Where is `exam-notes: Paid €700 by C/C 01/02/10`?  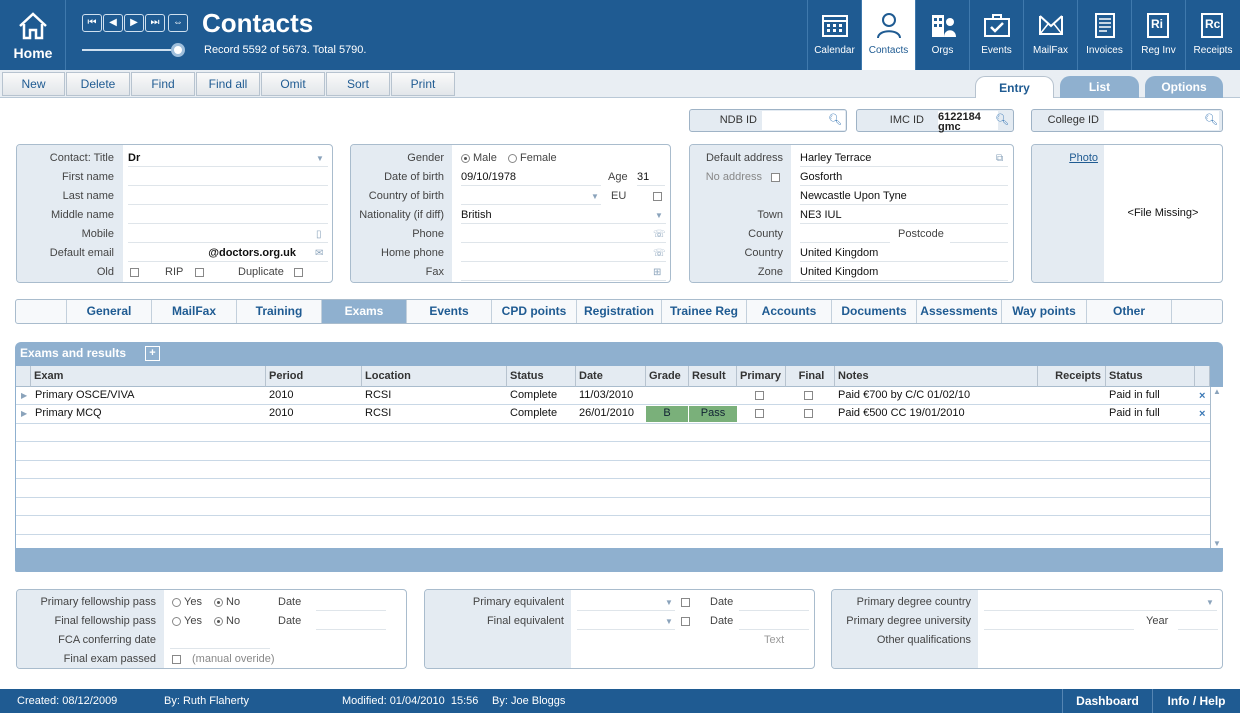 exam-notes: Paid €700 by C/C 01/02/10 is located at coordinates (904, 396).